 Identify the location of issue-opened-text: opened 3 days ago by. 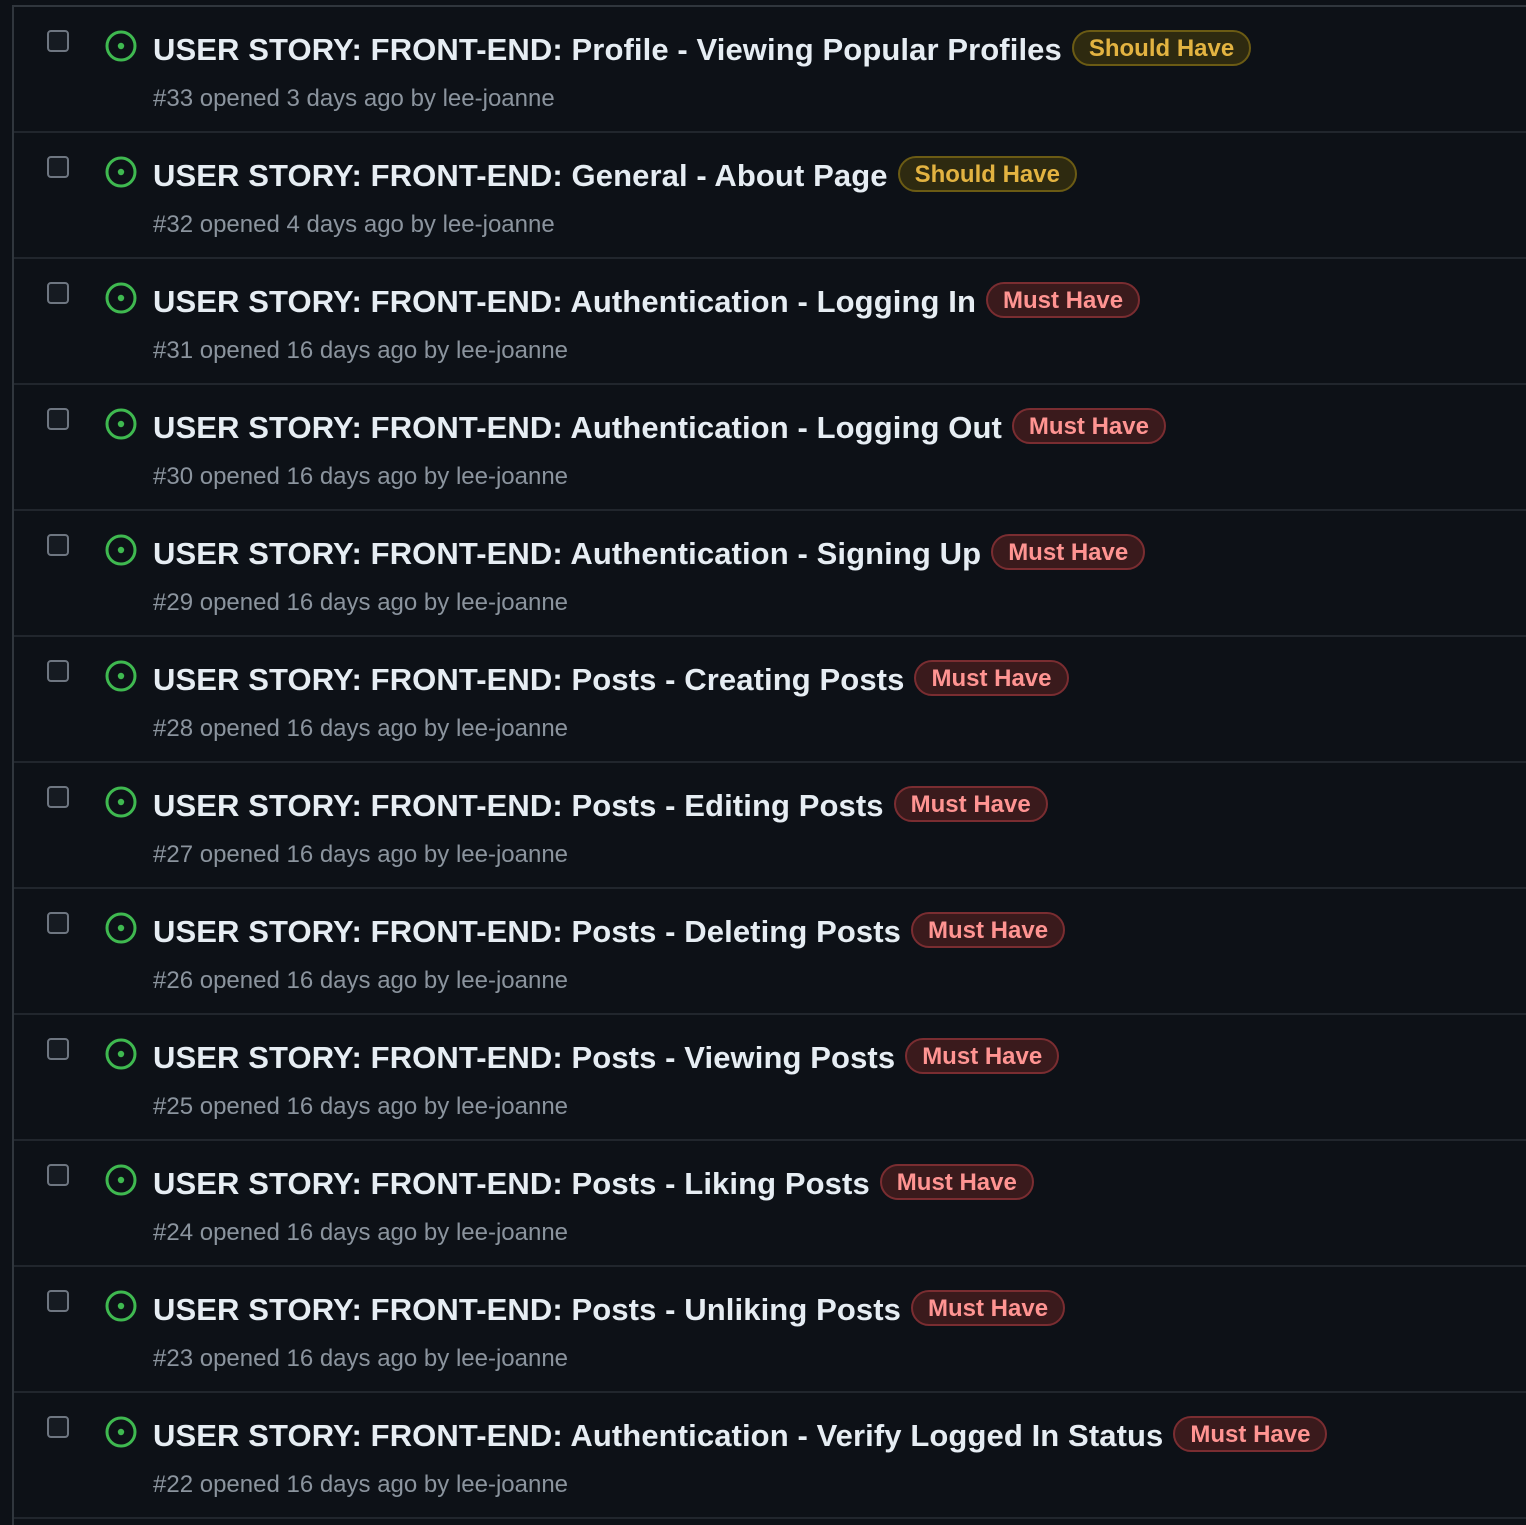
(317, 98).